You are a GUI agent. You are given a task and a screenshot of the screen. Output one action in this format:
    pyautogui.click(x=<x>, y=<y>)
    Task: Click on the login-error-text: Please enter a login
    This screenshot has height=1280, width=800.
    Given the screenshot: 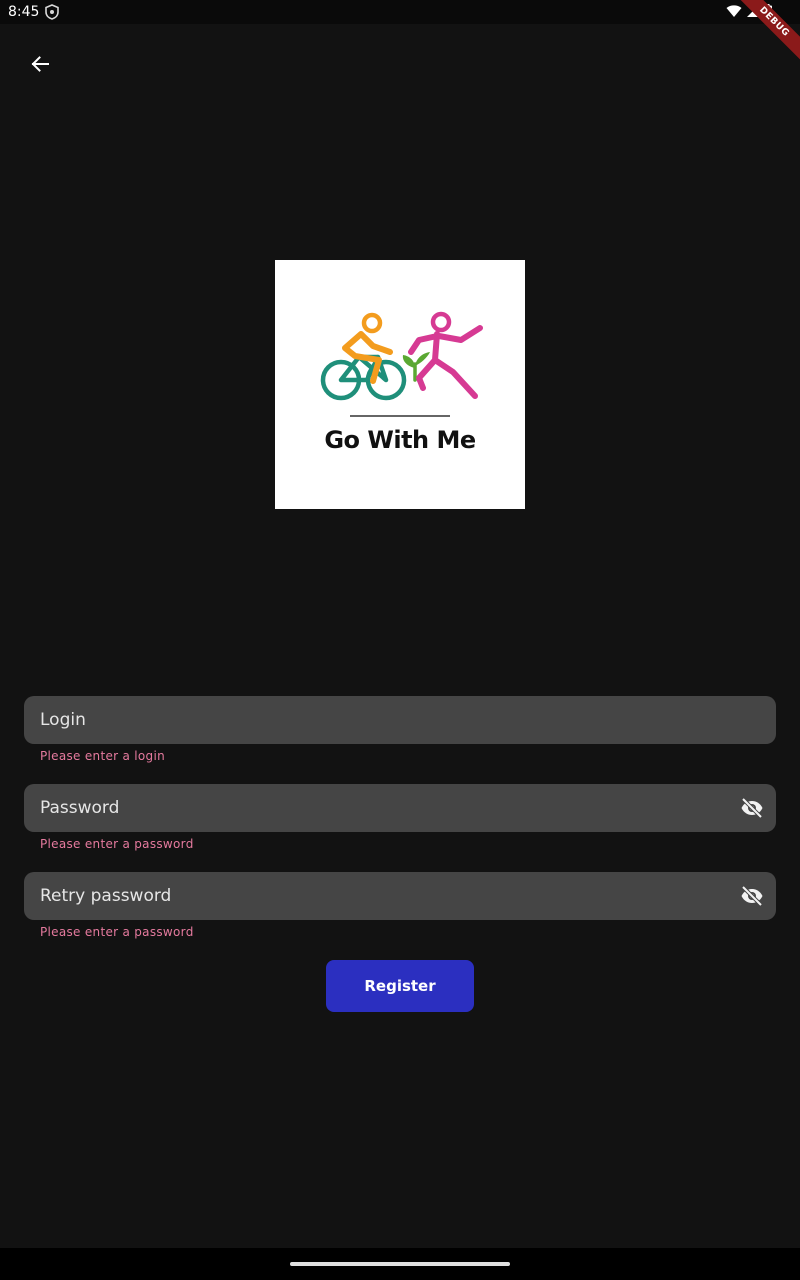 What is the action you would take?
    pyautogui.click(x=102, y=756)
    